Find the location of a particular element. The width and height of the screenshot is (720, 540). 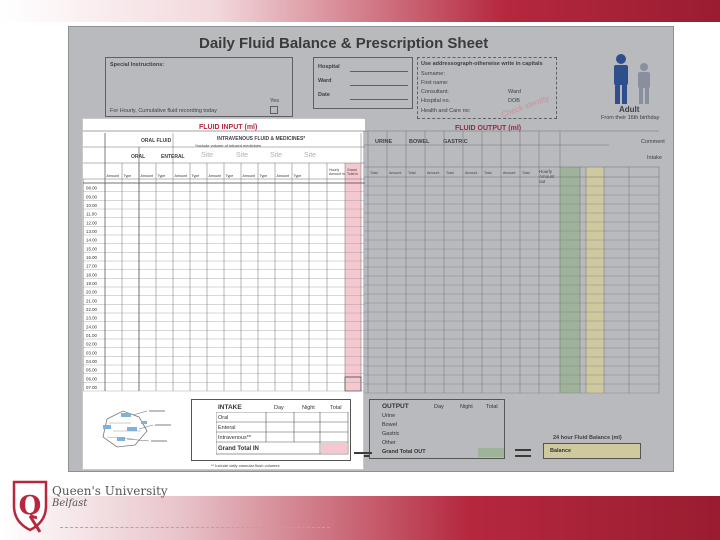

time-label: 17.00 is located at coordinates (92, 266).